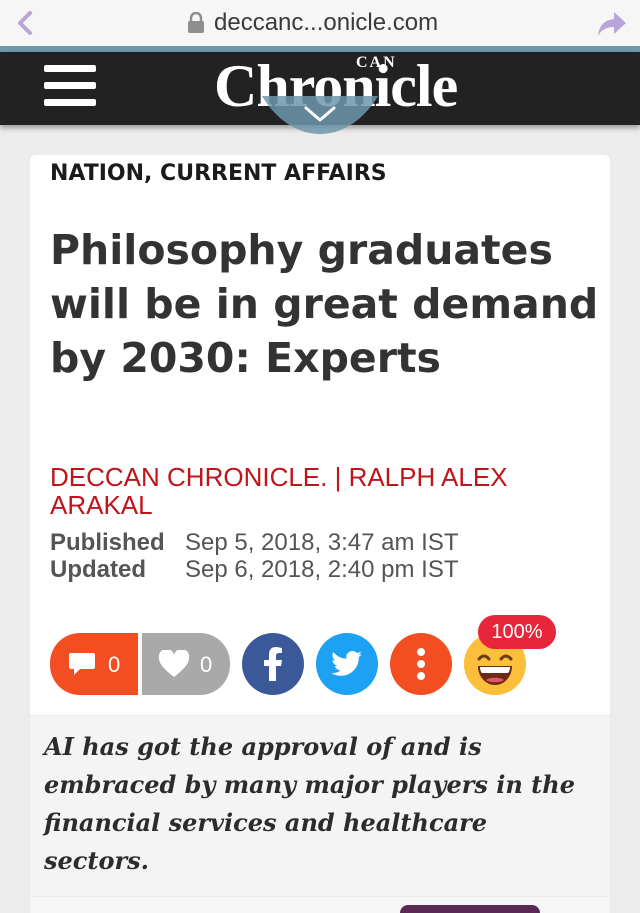 The height and width of the screenshot is (913, 640). I want to click on article-byline: DECCAN CHRONICLE. | RALPH ALEX ARAKAL, so click(320, 491).